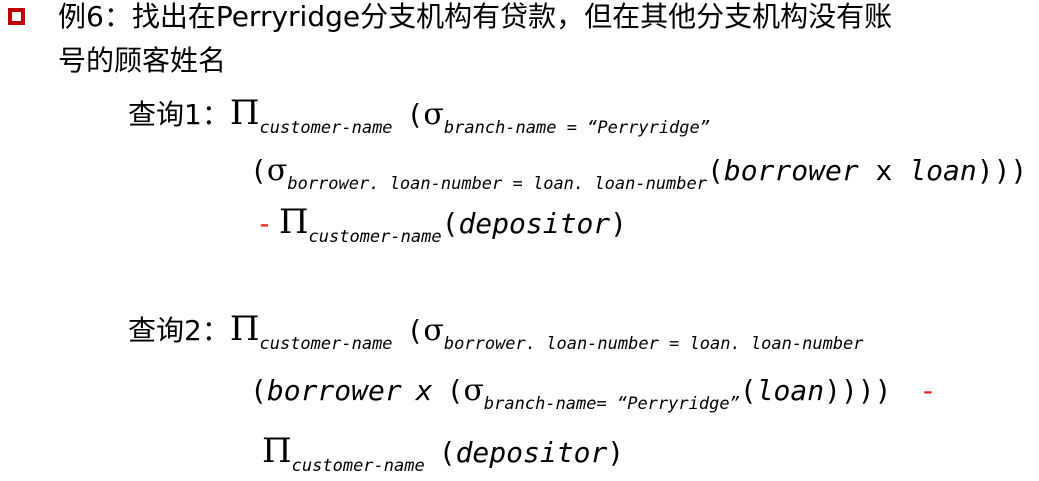 This screenshot has width=1039, height=481. I want to click on query1-line3: - Πcustomer-name(depositor), so click(442, 224).